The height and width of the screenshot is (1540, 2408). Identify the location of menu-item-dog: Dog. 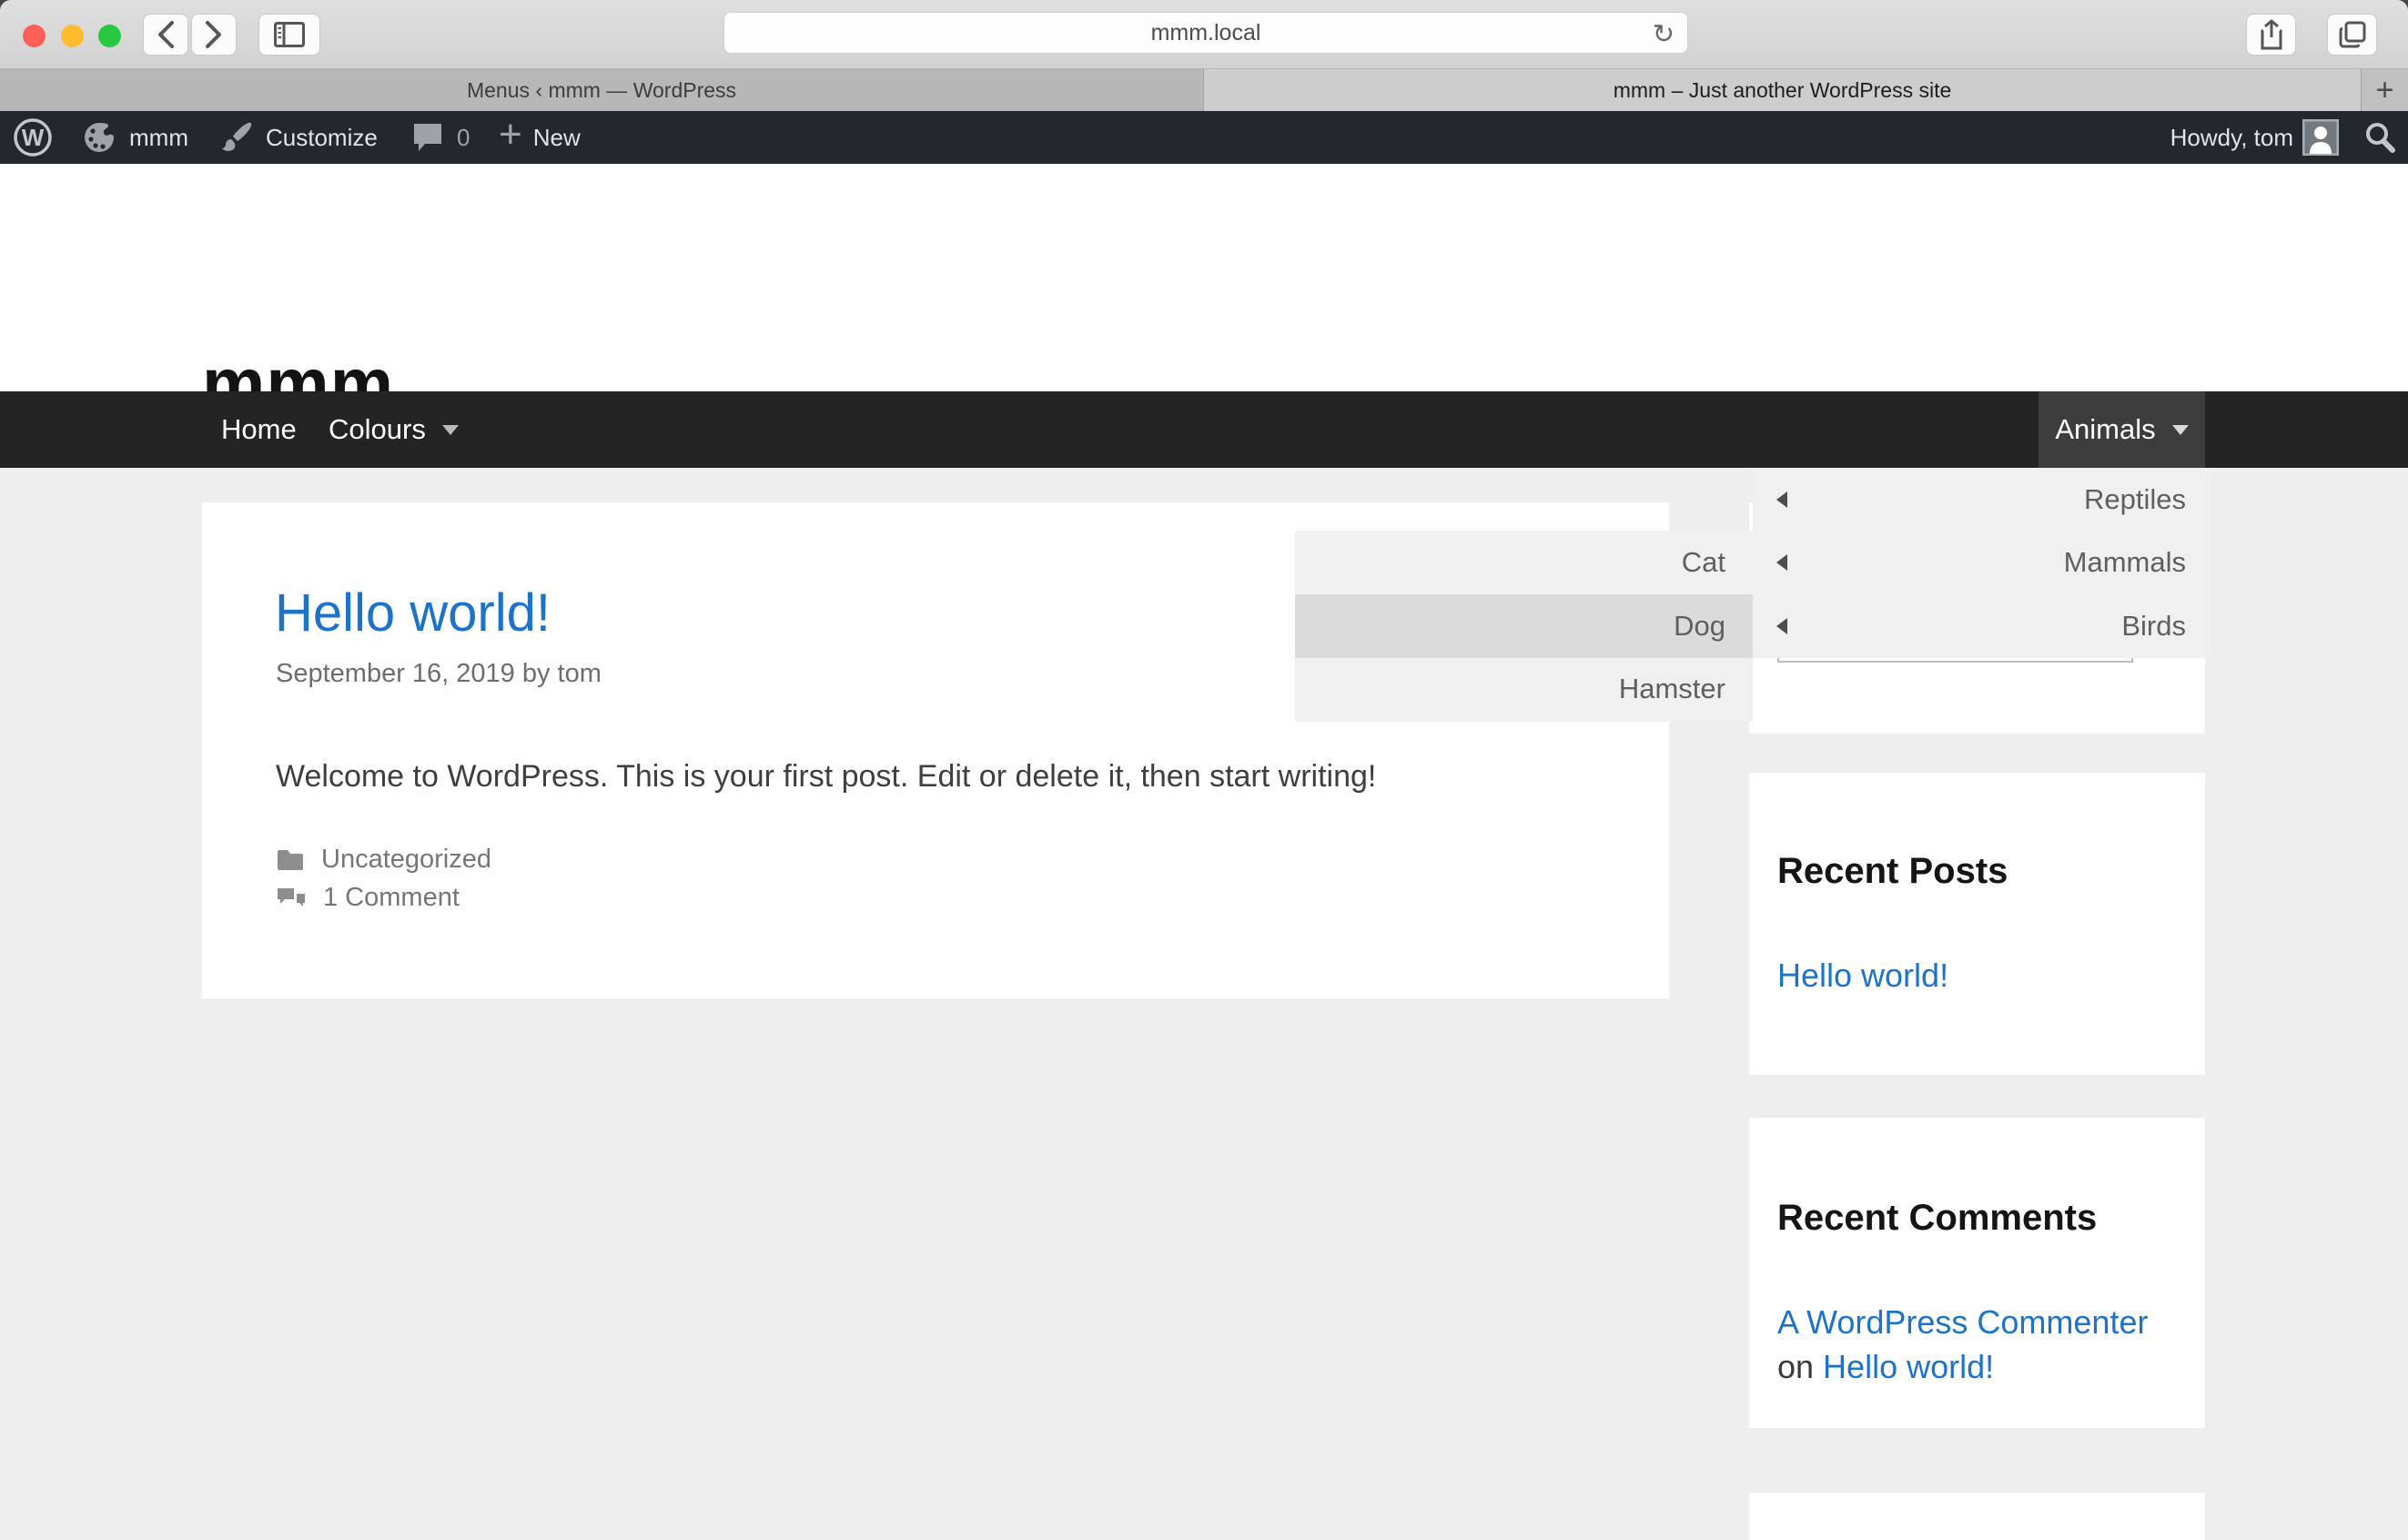
(1524, 625).